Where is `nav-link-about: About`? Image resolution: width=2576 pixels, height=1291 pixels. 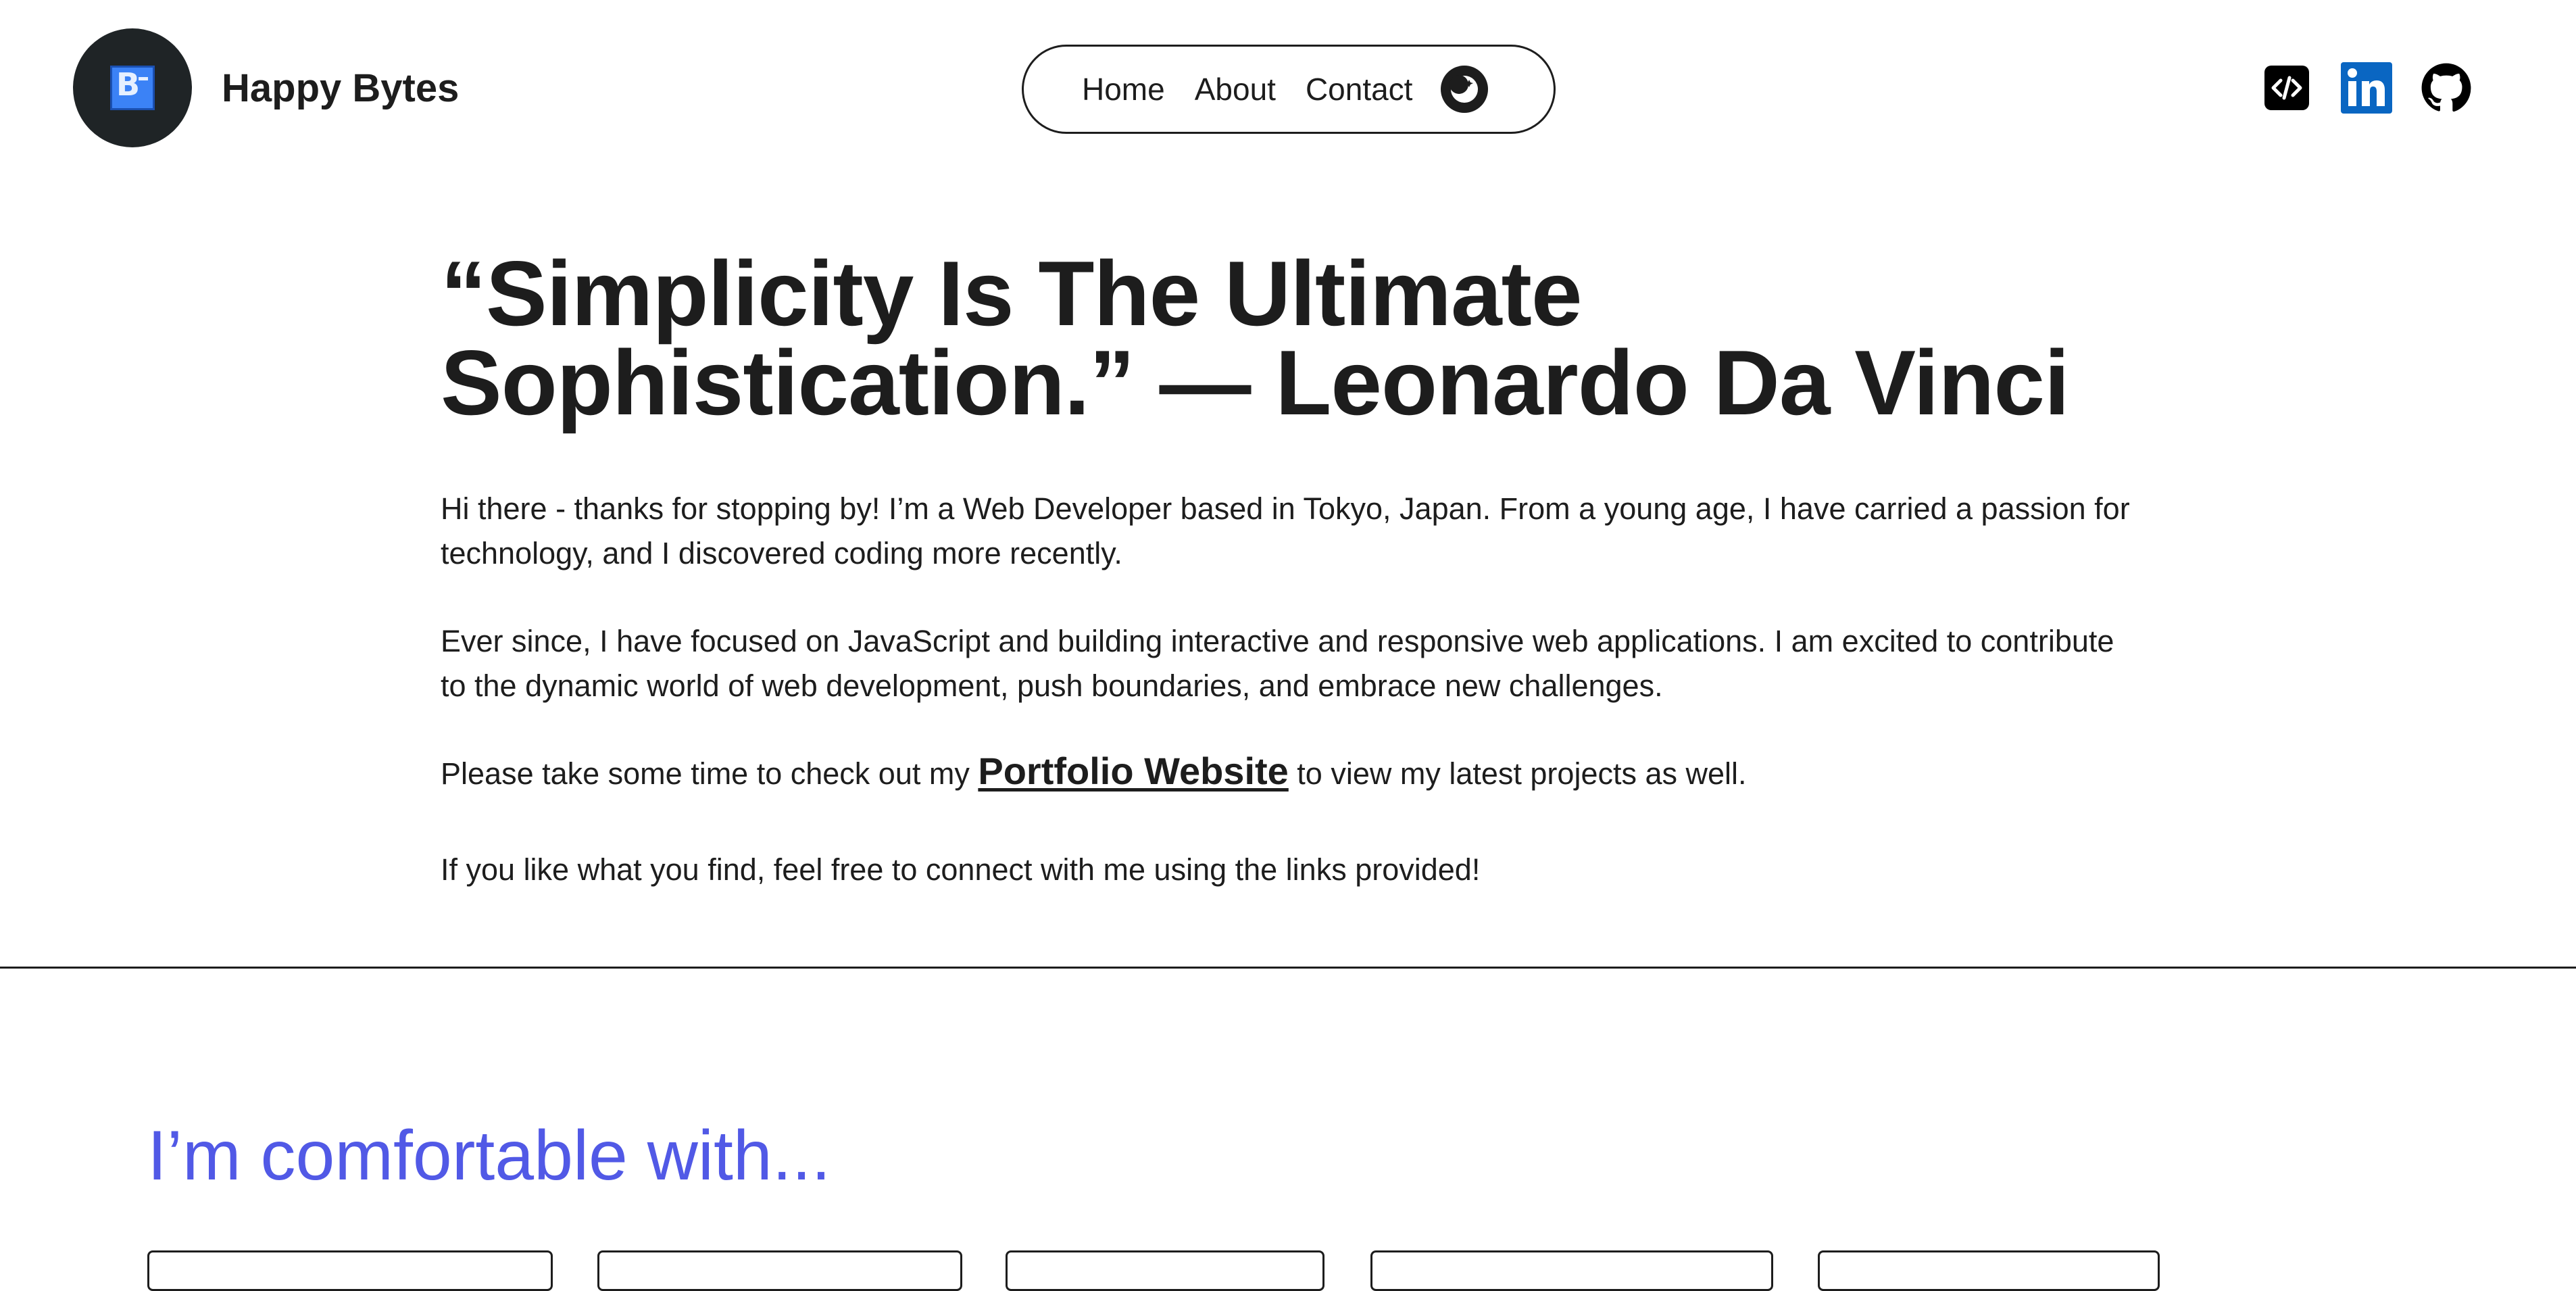
nav-link-about: About is located at coordinates (1235, 89).